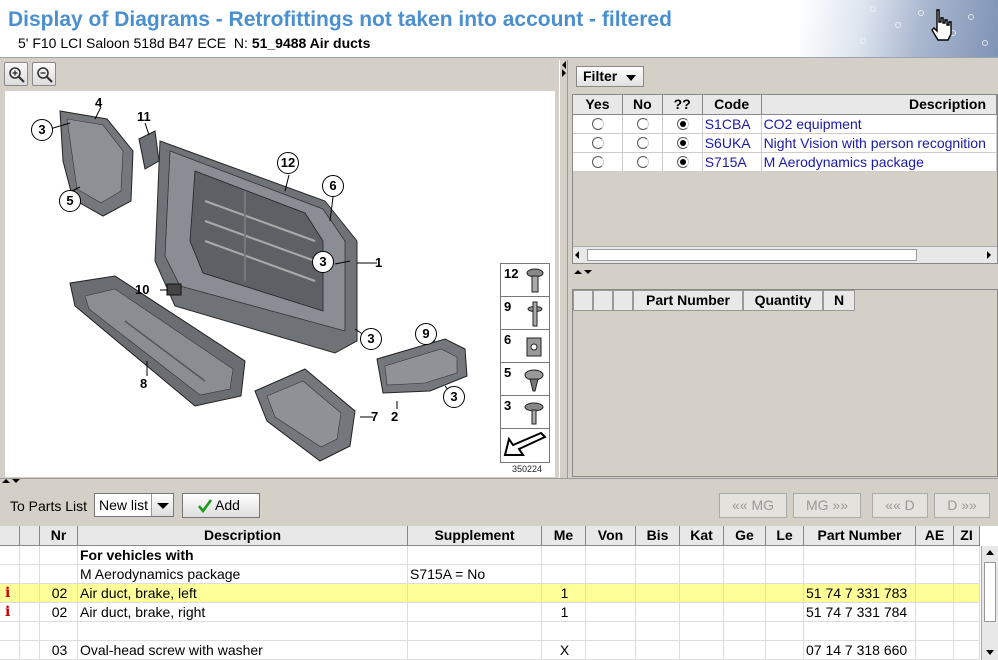 This screenshot has width=998, height=660. I want to click on table-row, so click(490, 631).